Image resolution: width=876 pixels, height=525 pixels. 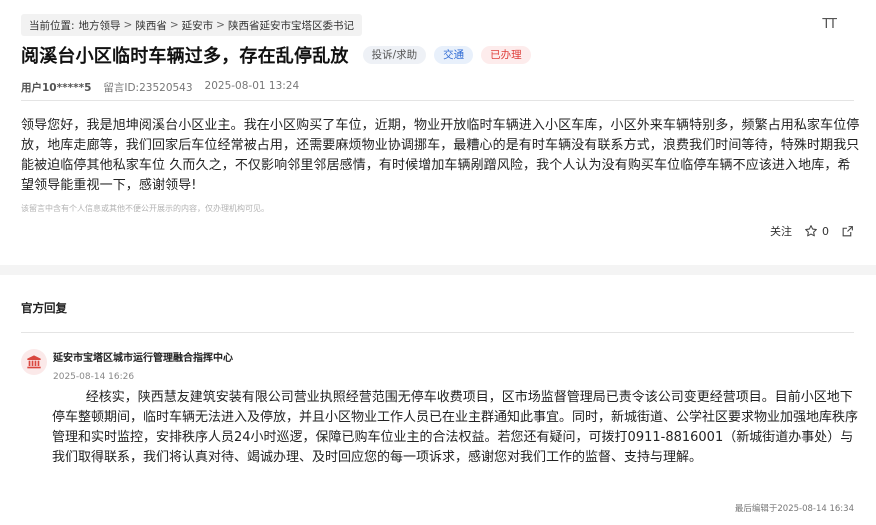 I want to click on organization-name: 延安市宝塔区城市运行管理融合指挥中心, so click(x=143, y=358).